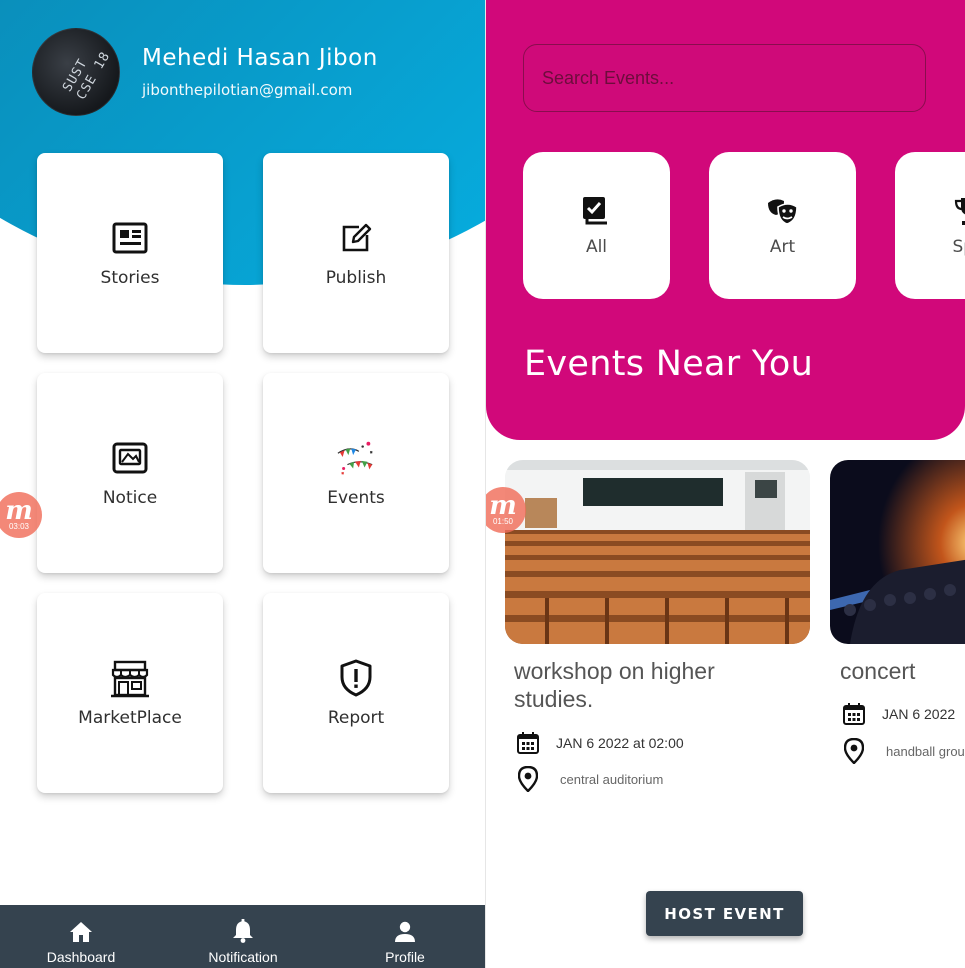 The width and height of the screenshot is (965, 968). Describe the element at coordinates (260, 58) in the screenshot. I see `user-name: Mehedi Hasan Jibon` at that location.